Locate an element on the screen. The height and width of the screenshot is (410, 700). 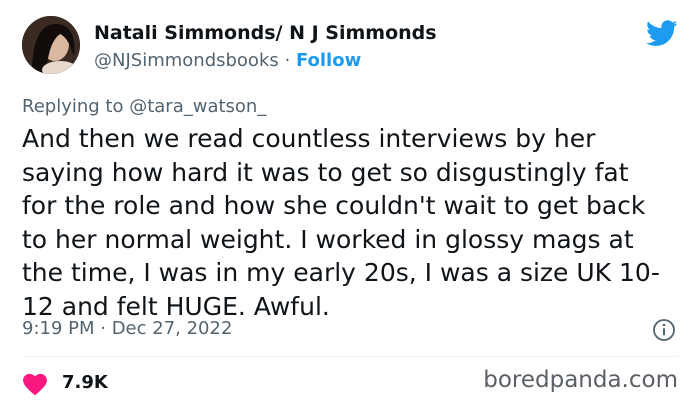
user-handle: @NJSimmondsbooks is located at coordinates (186, 60).